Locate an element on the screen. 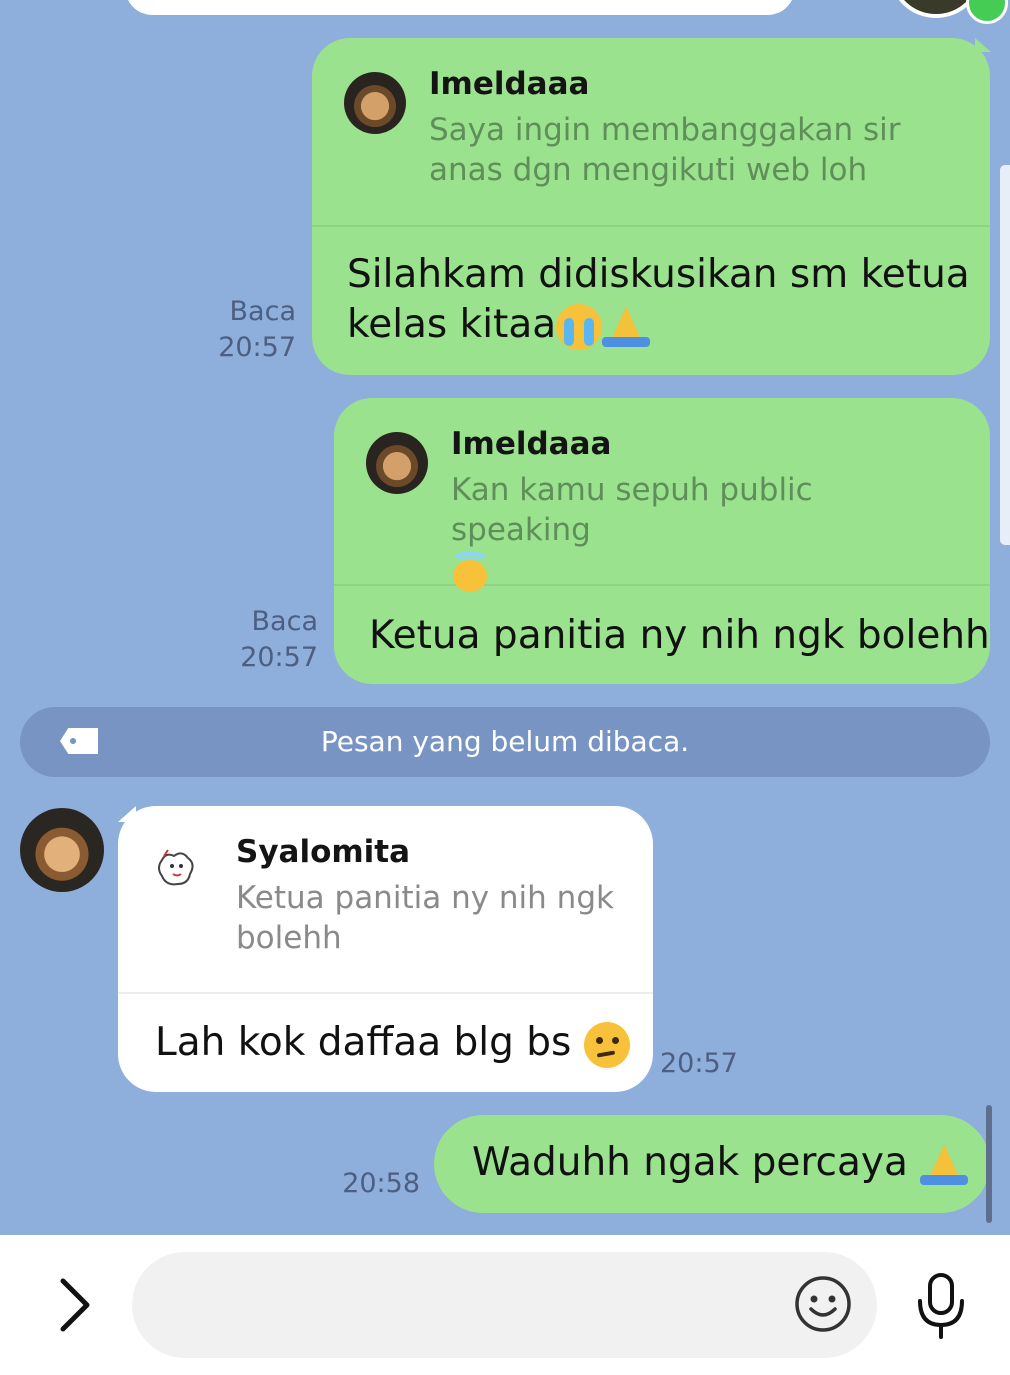 This screenshot has width=1010, height=1375. voice-message-button is located at coordinates (941, 1306).